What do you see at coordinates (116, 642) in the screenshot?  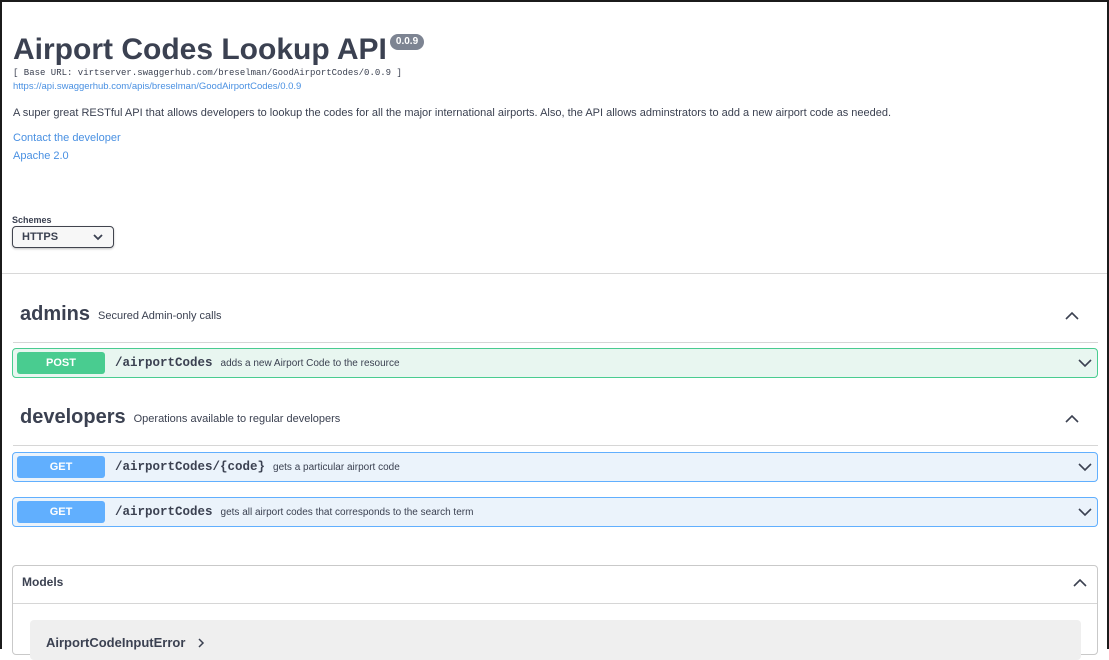 I see `model-name: AirportCodeInputError` at bounding box center [116, 642].